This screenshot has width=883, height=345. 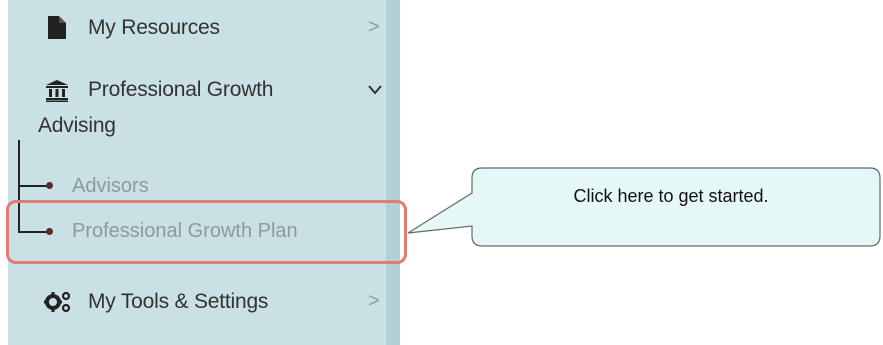 What do you see at coordinates (644, 207) in the screenshot?
I see `callout-bubble` at bounding box center [644, 207].